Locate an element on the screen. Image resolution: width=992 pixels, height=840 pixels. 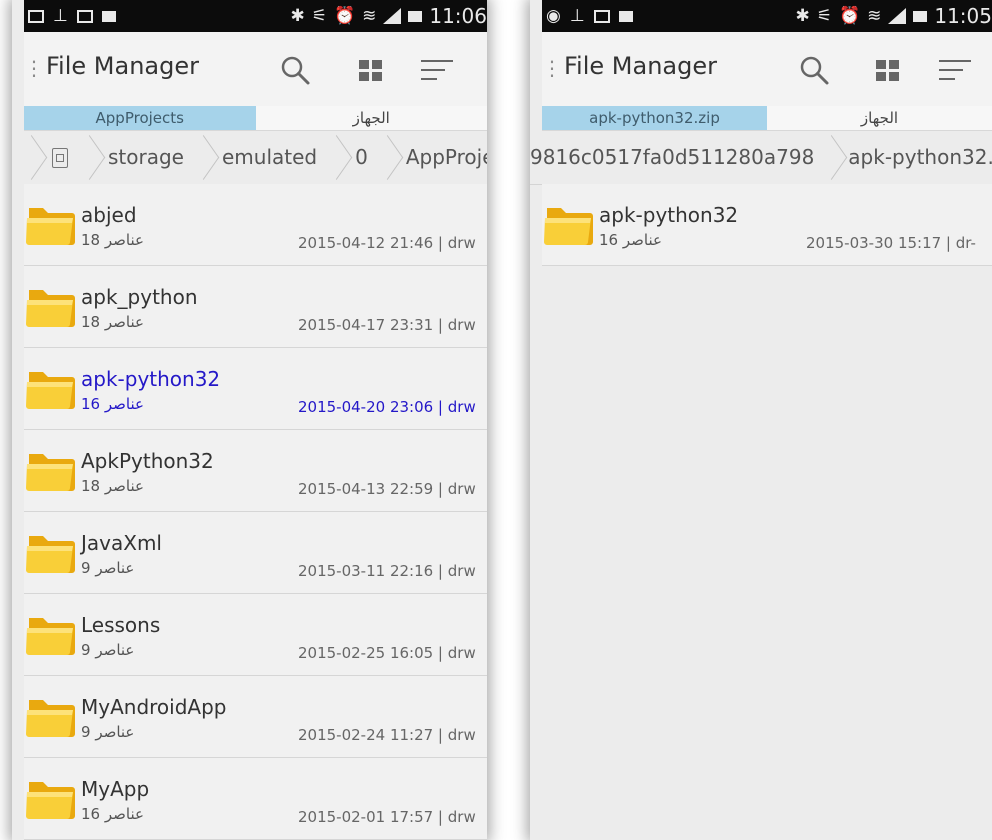
path-tabs: AppProjects الجهاز is located at coordinates (255, 118).